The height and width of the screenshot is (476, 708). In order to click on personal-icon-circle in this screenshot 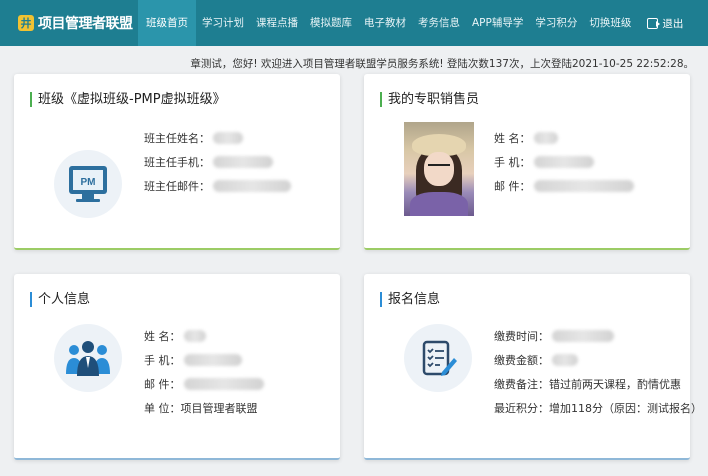, I will do `click(88, 358)`.